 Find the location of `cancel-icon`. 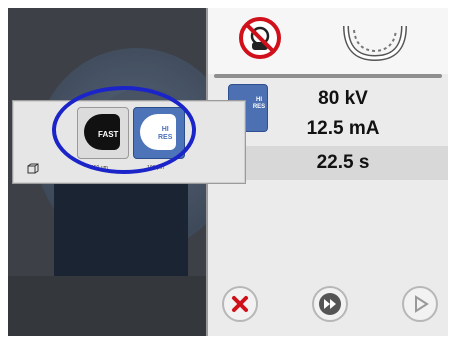

cancel-icon is located at coordinates (240, 304).